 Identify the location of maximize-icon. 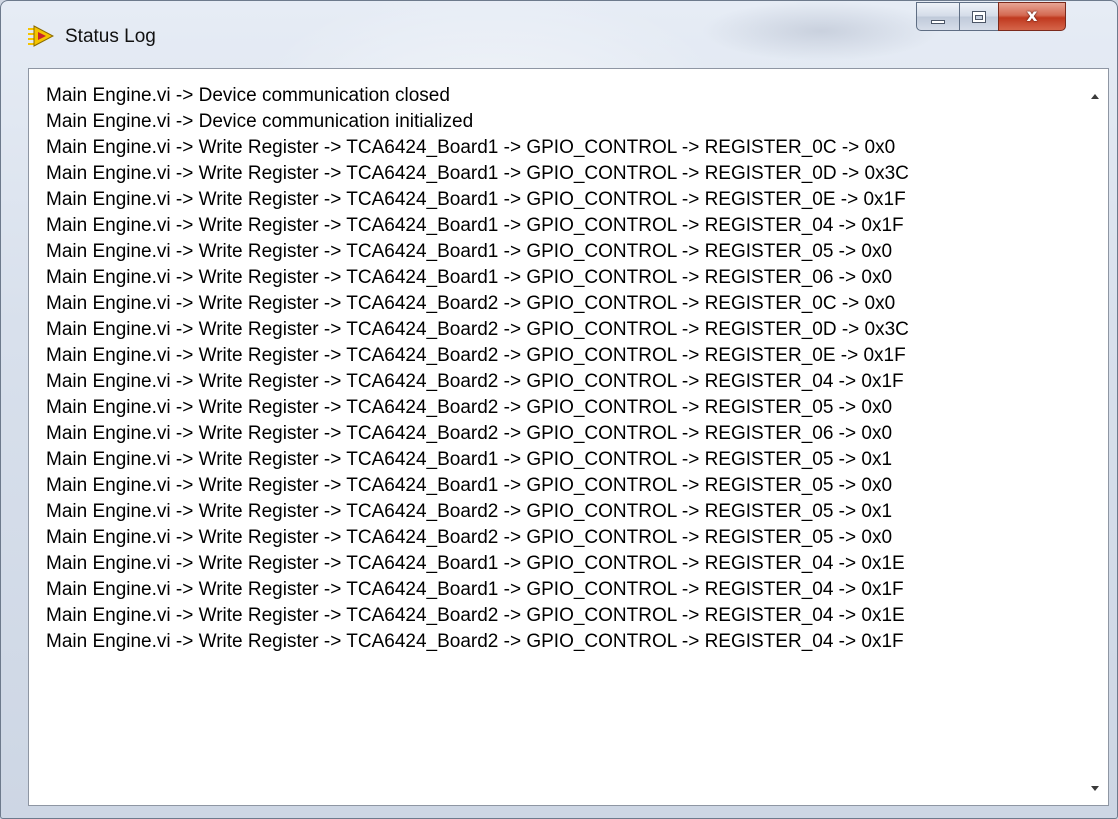
(979, 16).